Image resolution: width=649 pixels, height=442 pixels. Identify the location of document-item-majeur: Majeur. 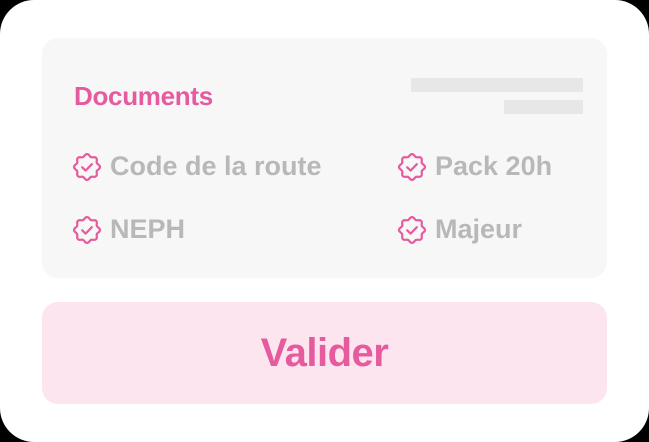
(459, 229).